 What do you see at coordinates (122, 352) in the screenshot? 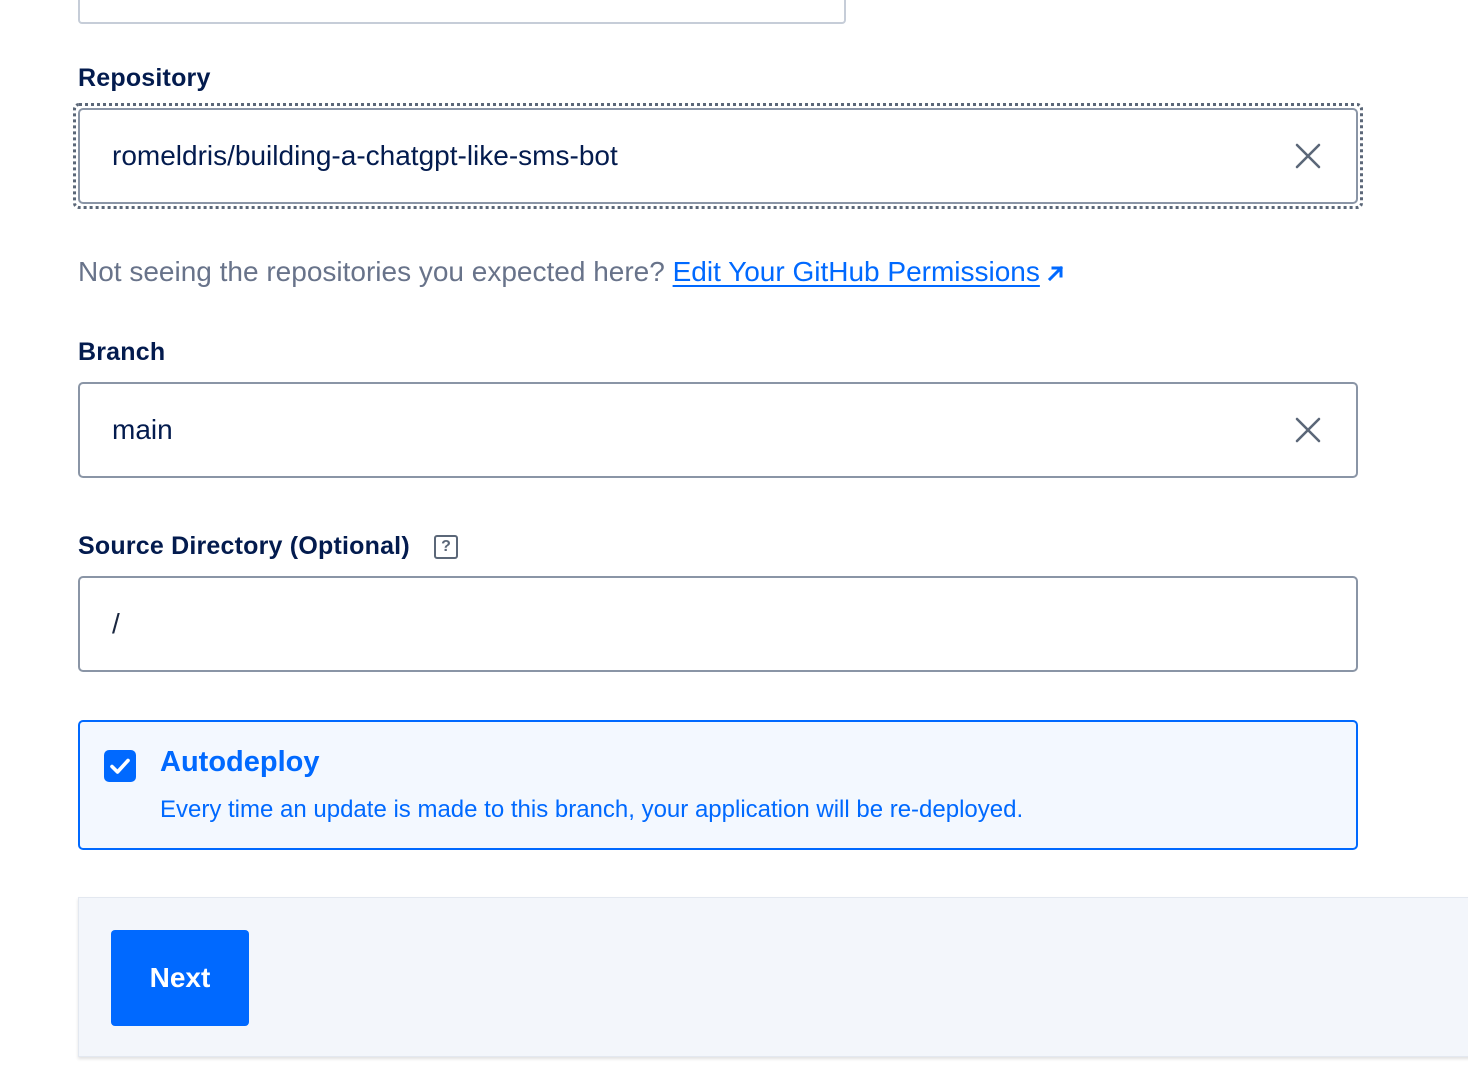
I see `branch-label: Branch` at bounding box center [122, 352].